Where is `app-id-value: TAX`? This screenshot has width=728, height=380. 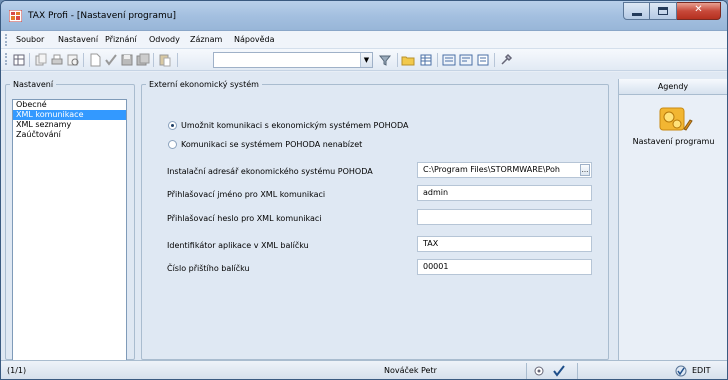 app-id-value: TAX is located at coordinates (431, 243).